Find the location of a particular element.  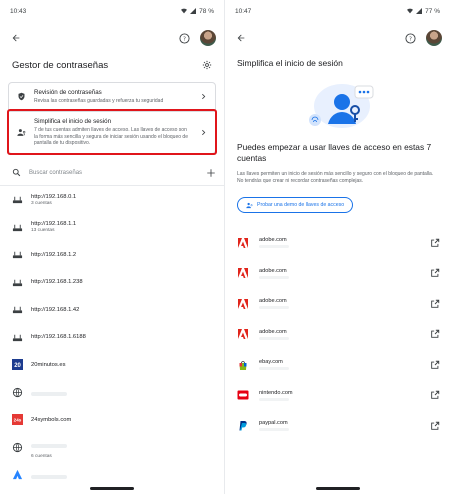

list-item-title: http://192.168.0.1 is located at coordinates (54, 196).